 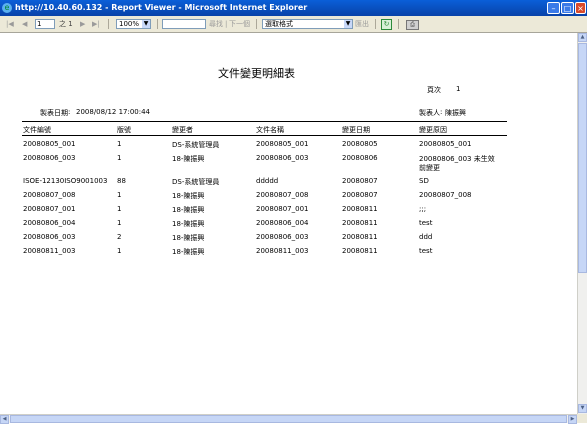 What do you see at coordinates (434, 90) in the screenshot?
I see `page-label: 頁次` at bounding box center [434, 90].